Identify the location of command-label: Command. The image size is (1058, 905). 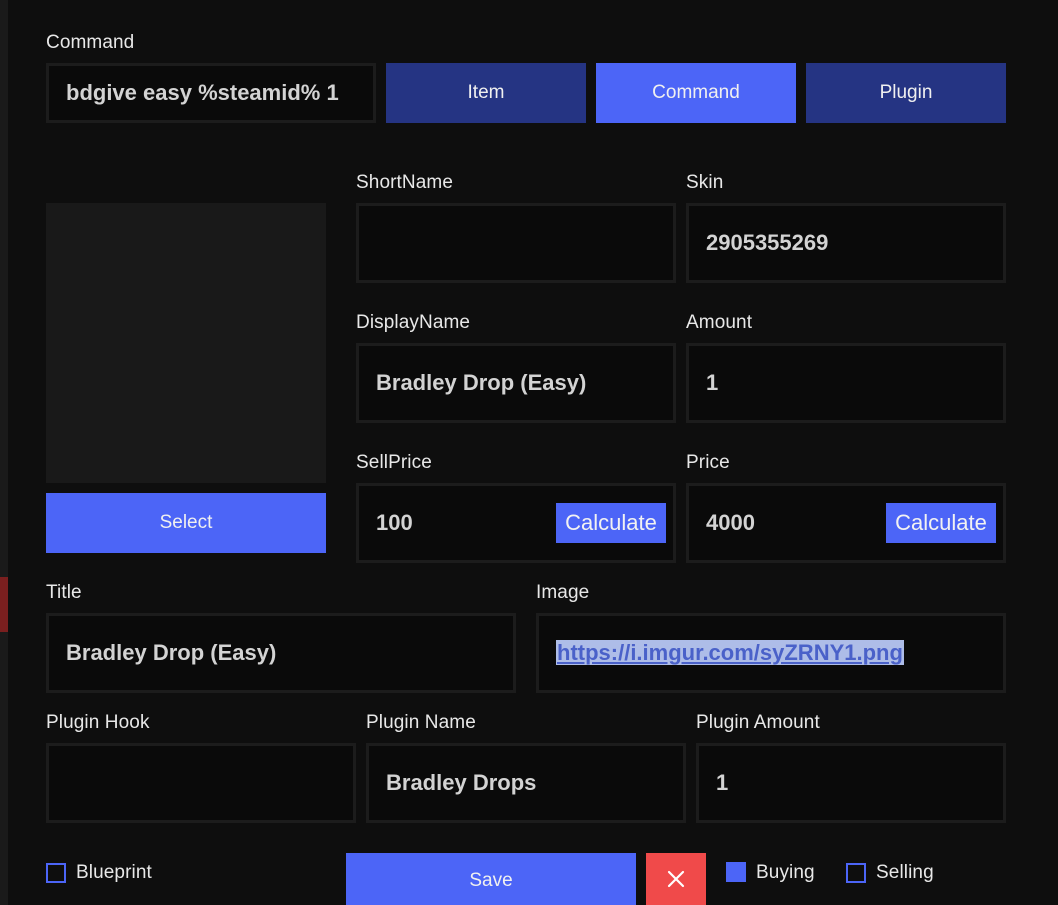
(90, 42).